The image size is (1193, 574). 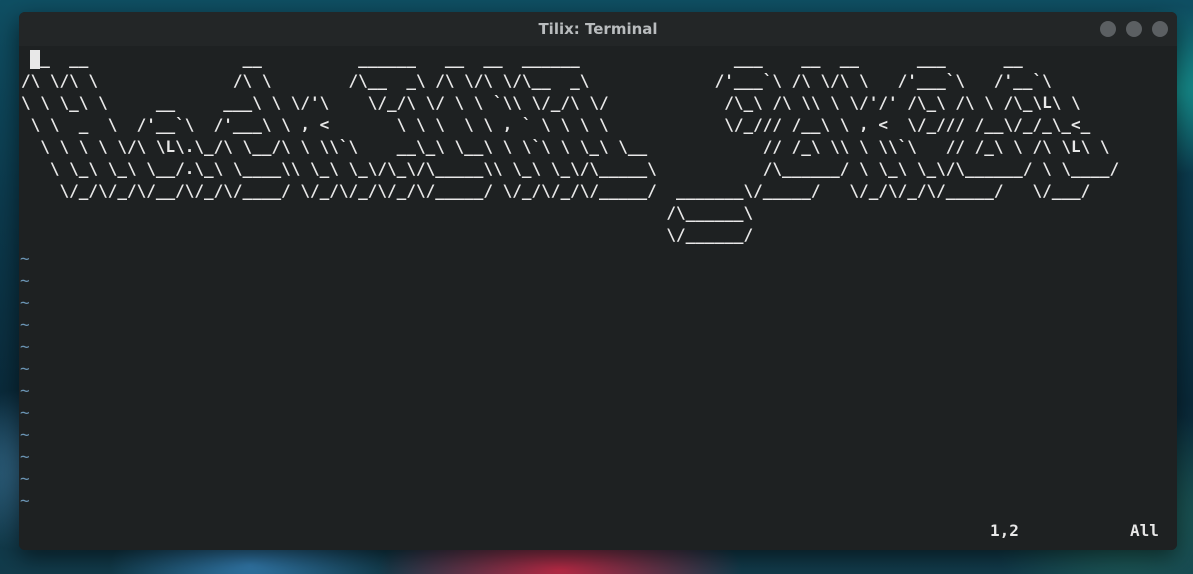 What do you see at coordinates (25, 379) in the screenshot?
I see `empty-line-markers: ~ ~ ~ ~ ~ ~ ~ ~ ~ ~ ~ ~` at bounding box center [25, 379].